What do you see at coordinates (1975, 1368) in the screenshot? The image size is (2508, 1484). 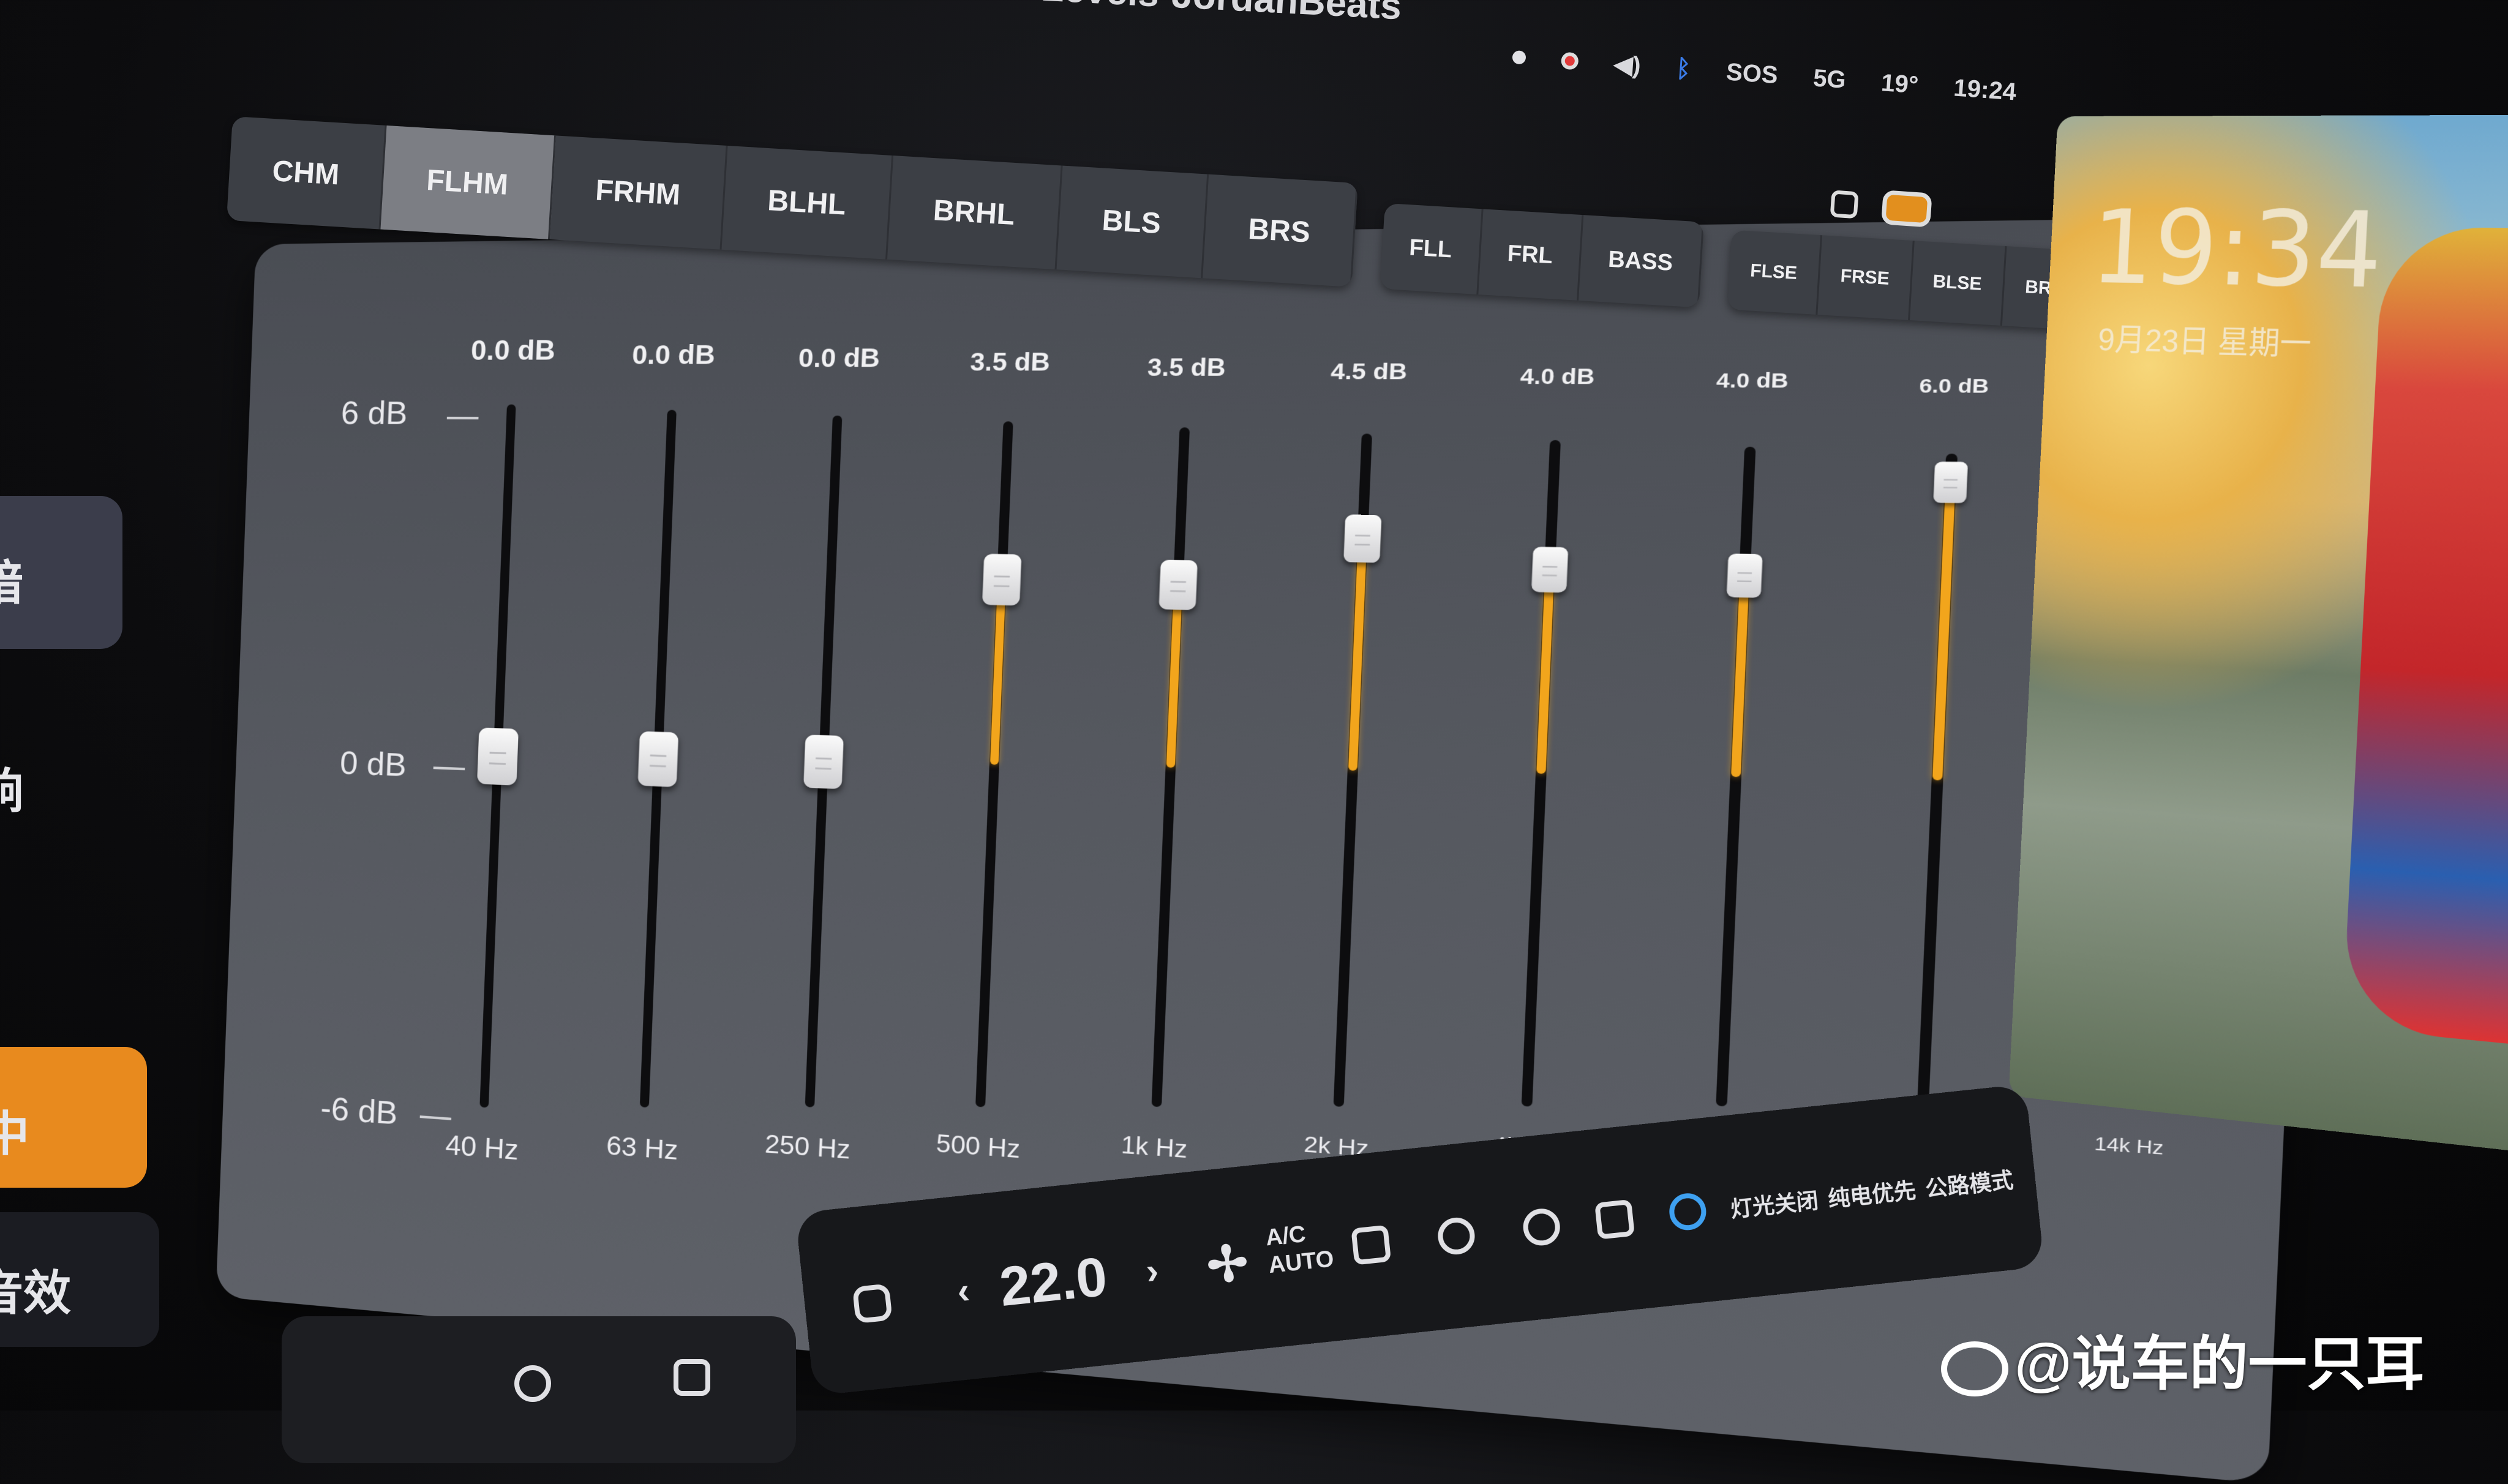 I see `weibo-icon` at bounding box center [1975, 1368].